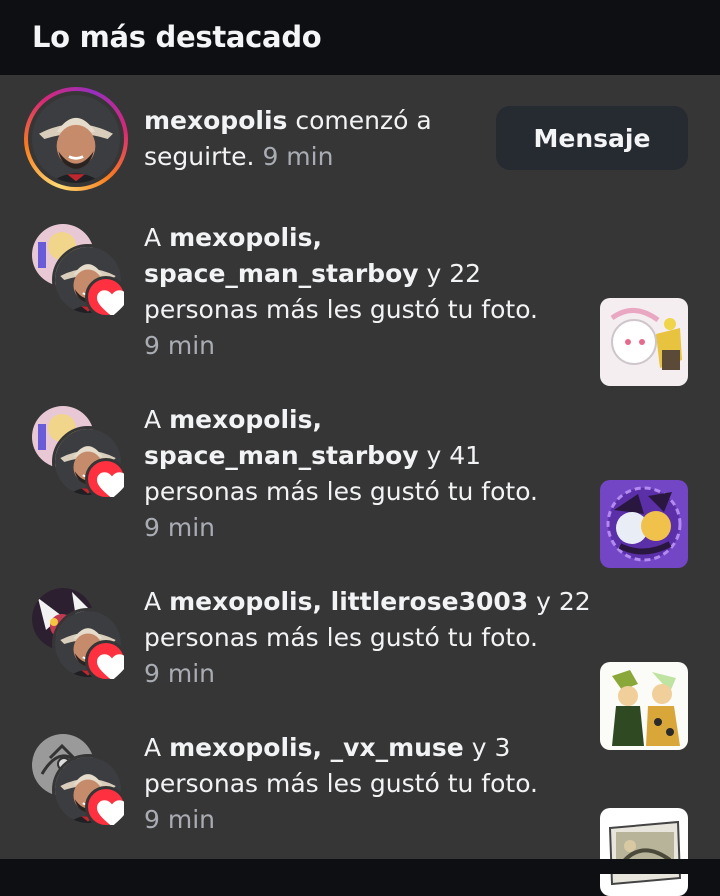 The height and width of the screenshot is (896, 720). What do you see at coordinates (348, 601) in the screenshot?
I see `username-link: mexopolis, littlerose3003` at bounding box center [348, 601].